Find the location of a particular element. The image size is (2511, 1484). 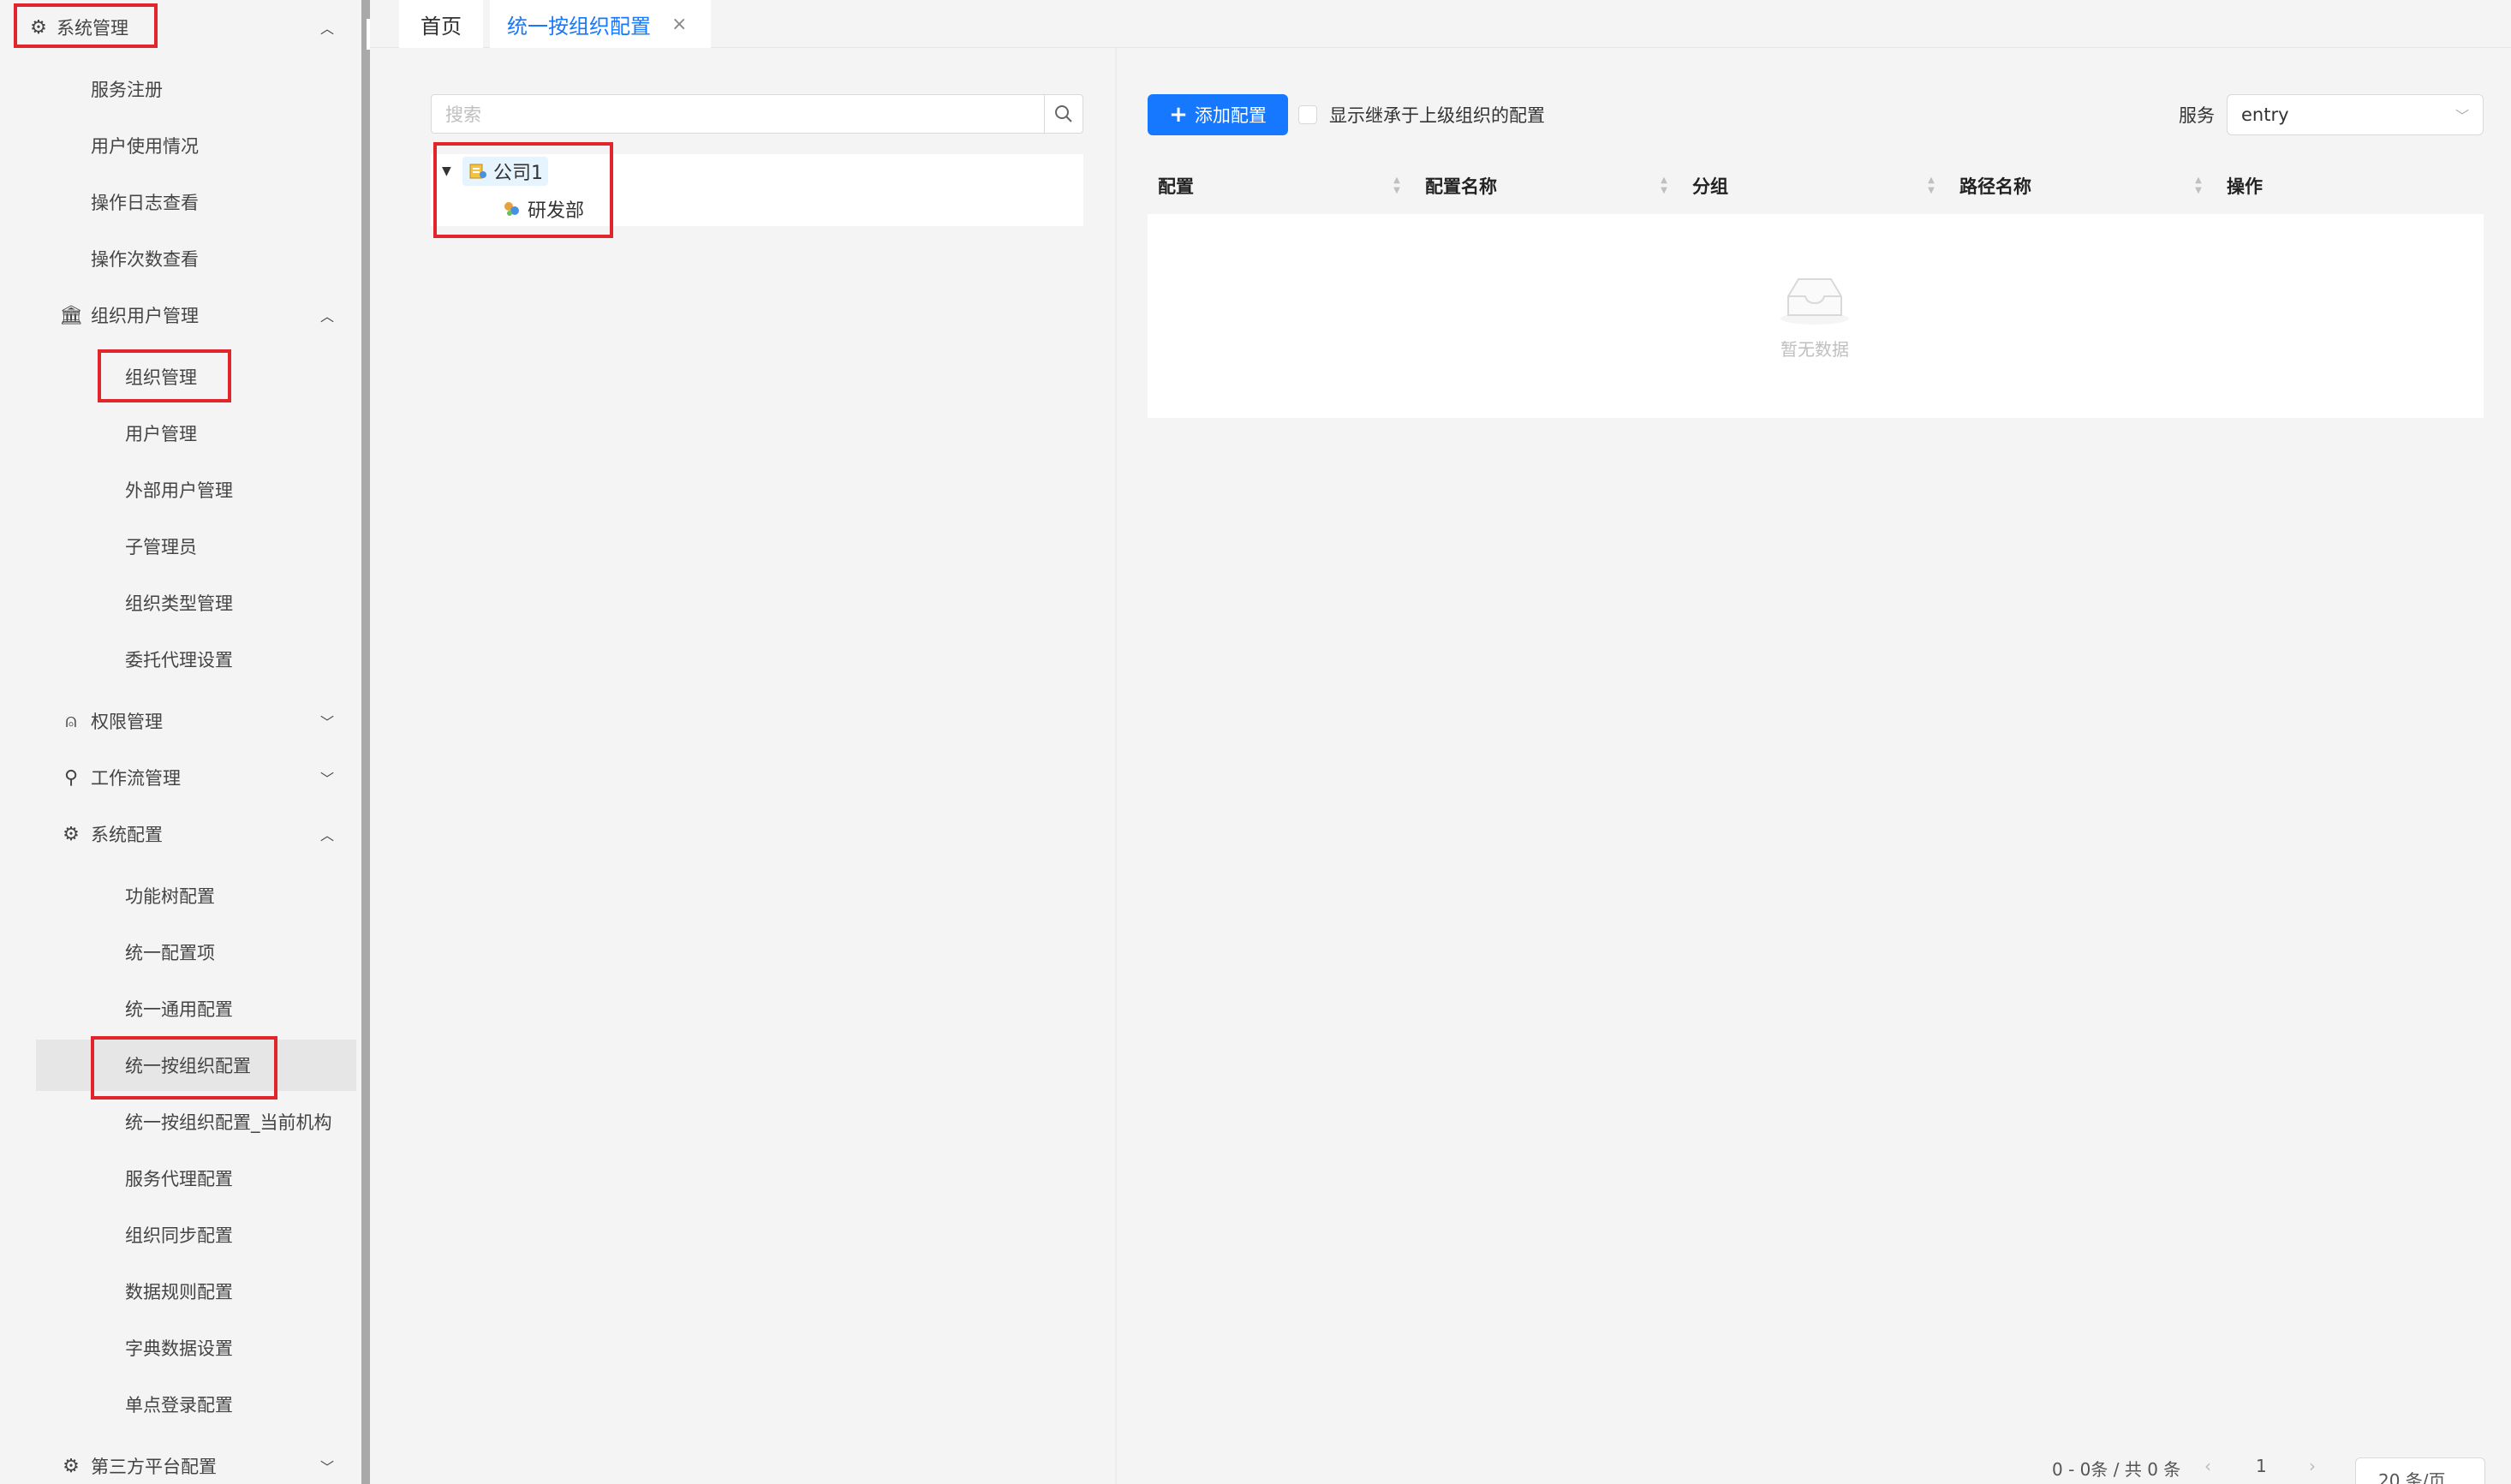

sidebar-item-sub-admin: 子管理员 is located at coordinates (175, 546).